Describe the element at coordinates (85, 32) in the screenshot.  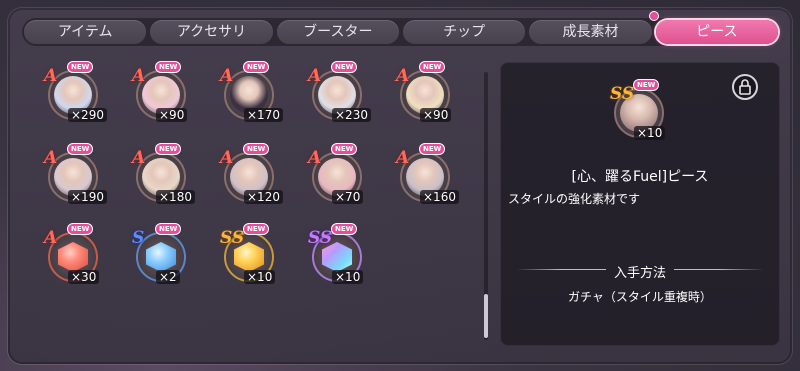
I see `tab-items: アイテム` at that location.